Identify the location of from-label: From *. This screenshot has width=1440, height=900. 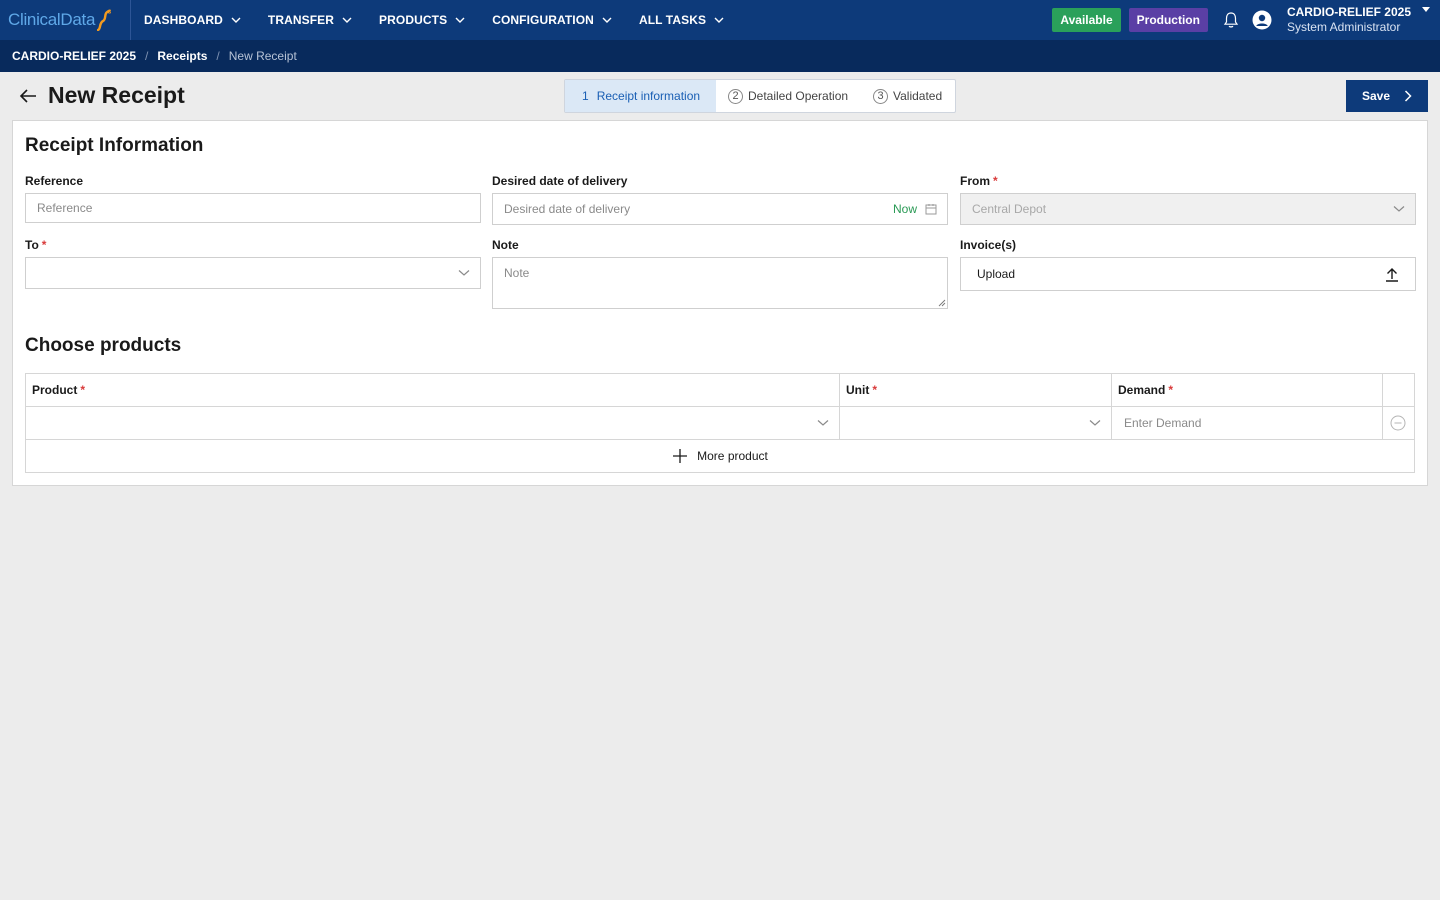
(979, 181).